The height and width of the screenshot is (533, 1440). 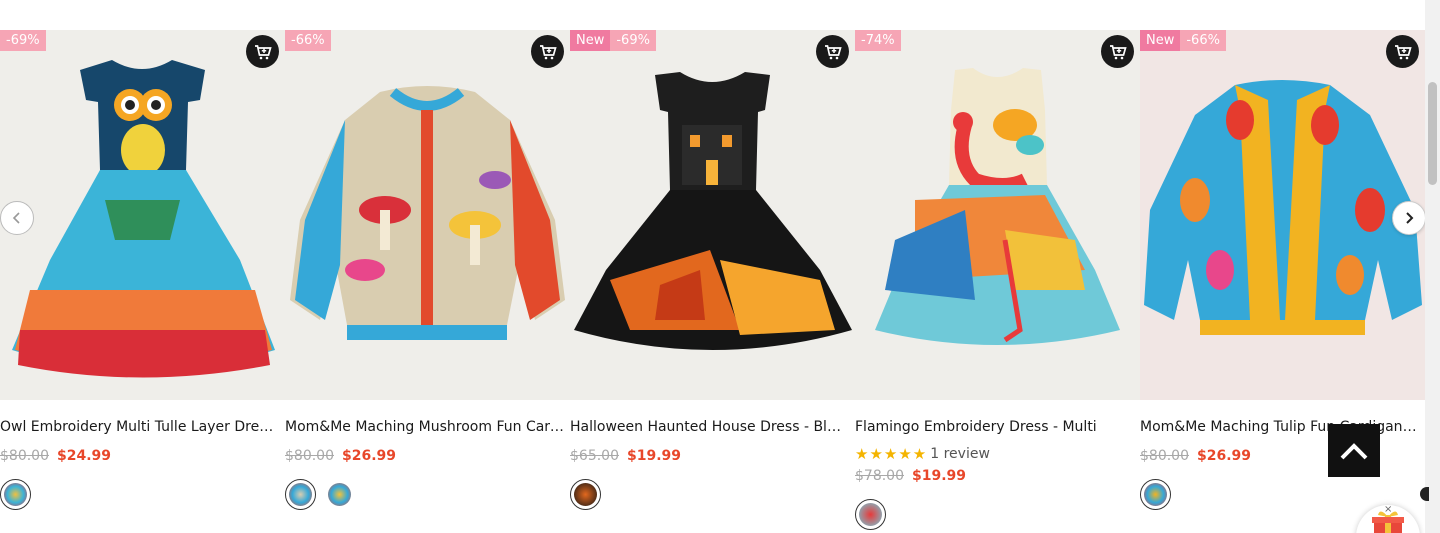 I want to click on product-title: Halloween Haunted House Dress - Black, so click(x=712, y=427).